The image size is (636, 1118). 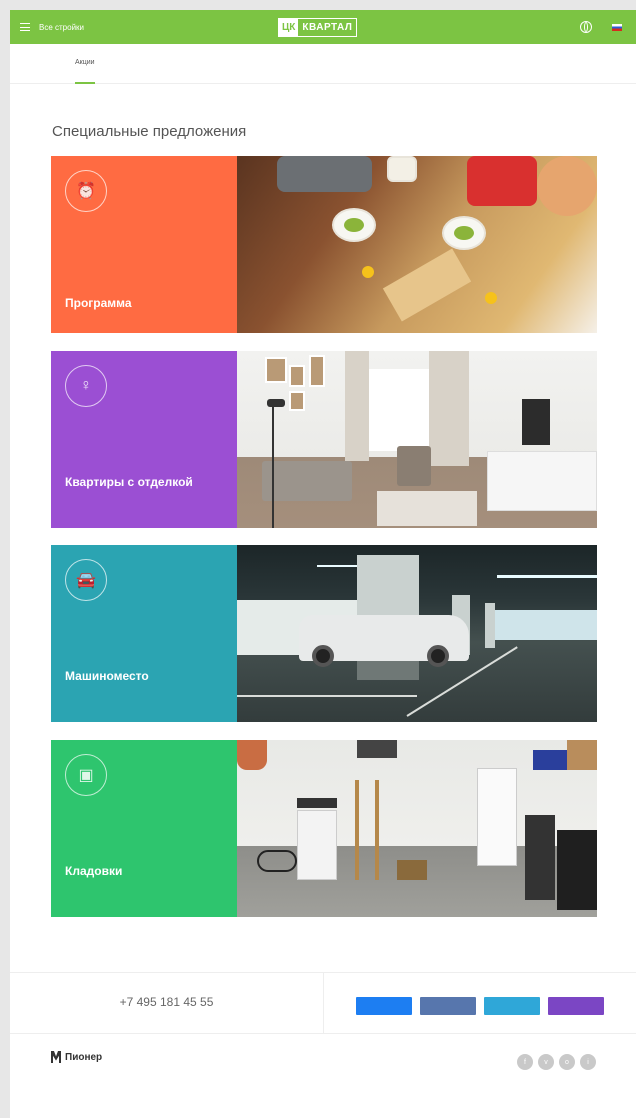 I want to click on social-links: f v o i, so click(x=554, y=1062).